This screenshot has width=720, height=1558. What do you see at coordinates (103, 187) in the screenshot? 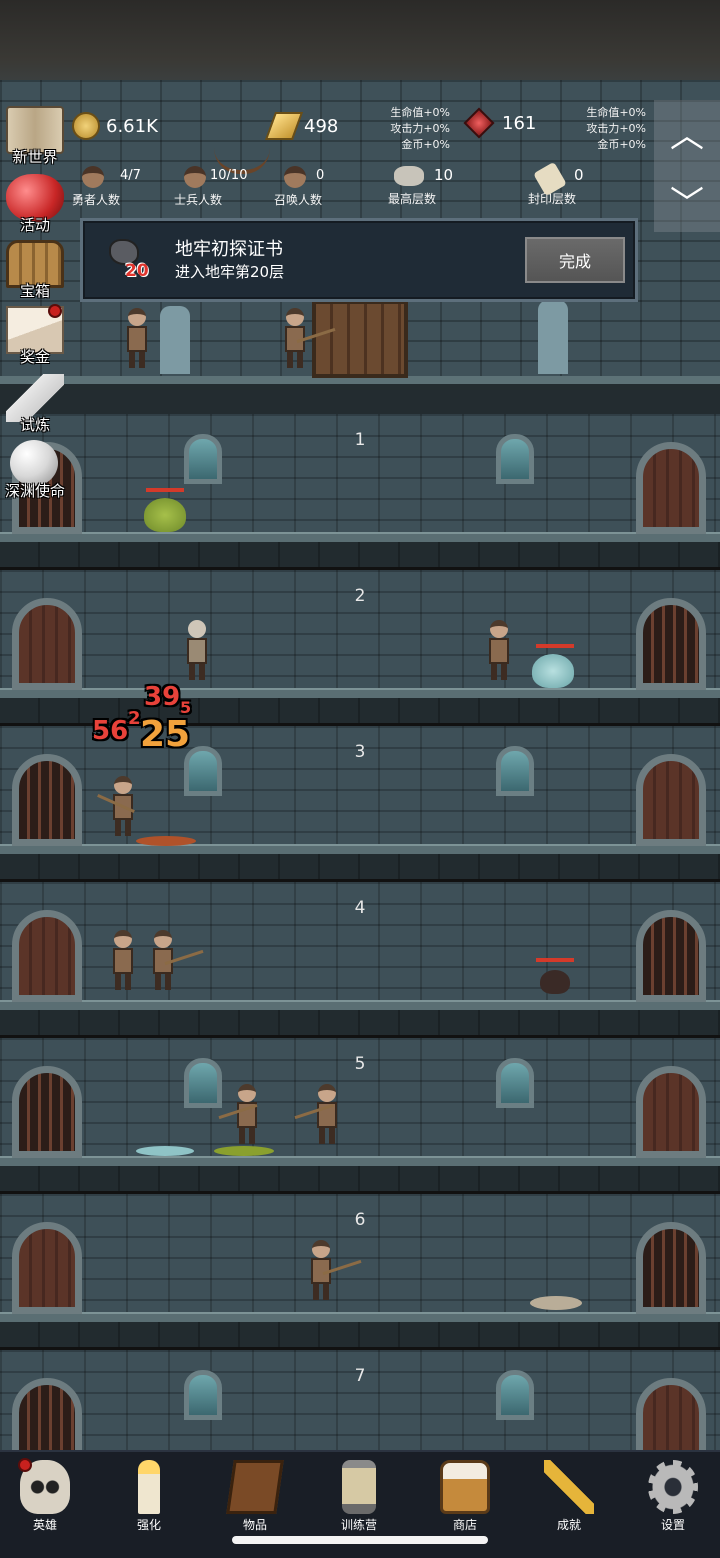
I see `hero-count: 4/7 勇者人数` at bounding box center [103, 187].